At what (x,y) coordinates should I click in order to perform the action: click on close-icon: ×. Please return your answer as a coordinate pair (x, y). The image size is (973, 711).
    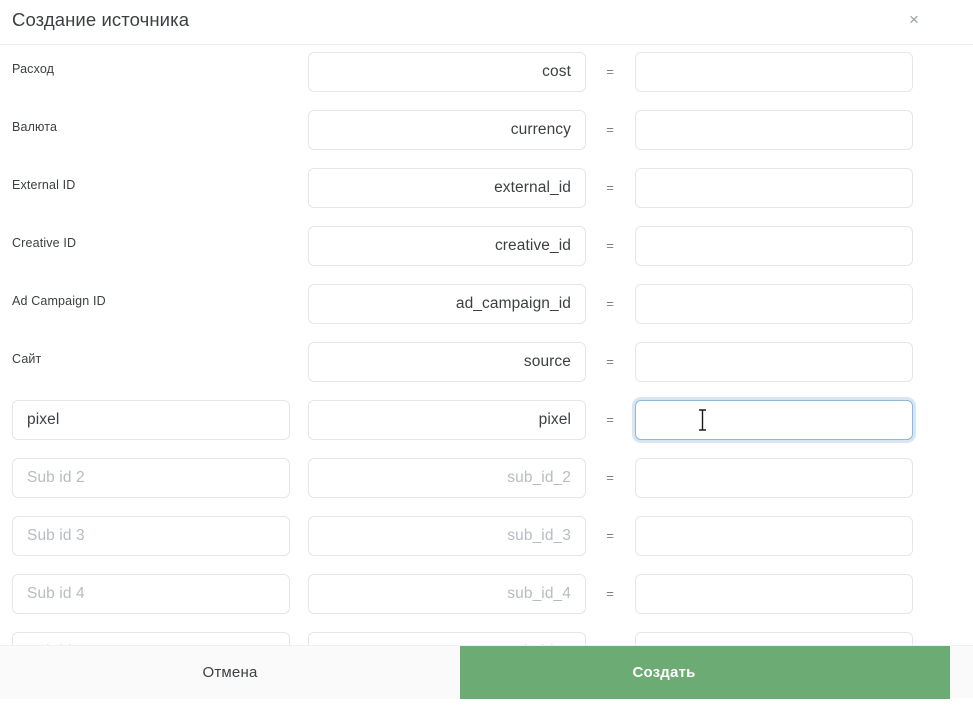
    Looking at the image, I should click on (914, 20).